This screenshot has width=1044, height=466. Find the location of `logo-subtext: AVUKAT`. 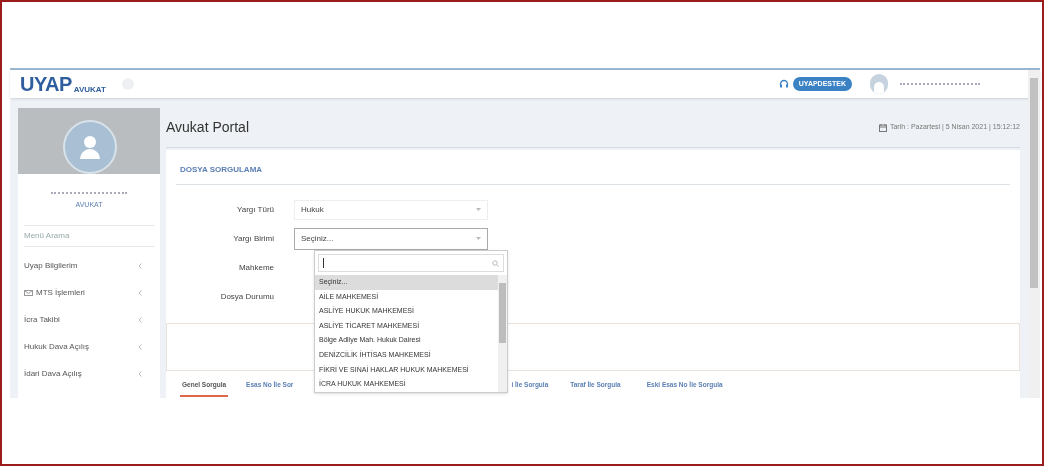

logo-subtext: AVUKAT is located at coordinates (89, 90).